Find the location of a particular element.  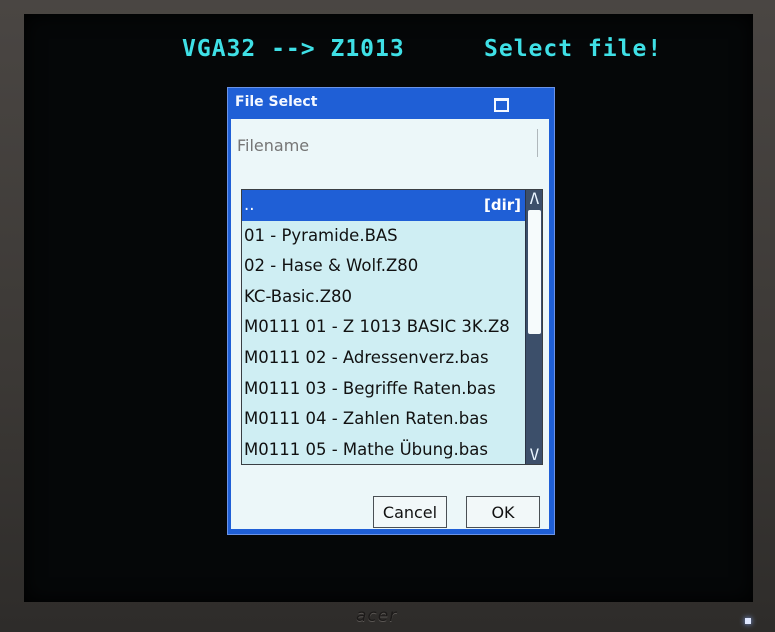

file-list-item: 02 - Hase & Wolf.Z80 is located at coordinates (383, 266).